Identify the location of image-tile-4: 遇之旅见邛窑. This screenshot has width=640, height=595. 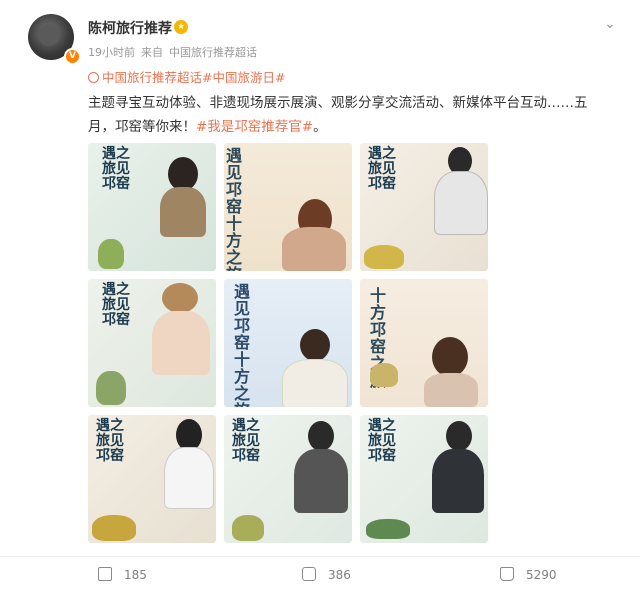
(152, 343).